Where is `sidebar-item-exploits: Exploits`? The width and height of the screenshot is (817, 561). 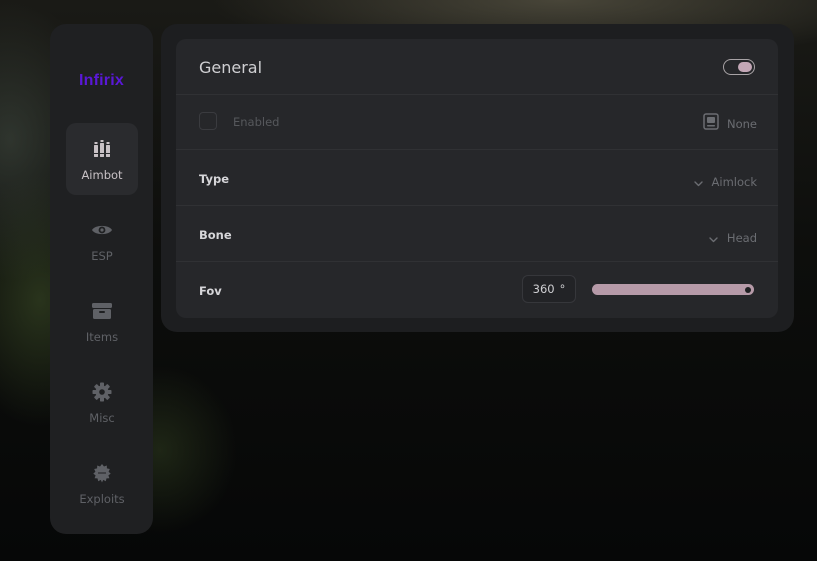 sidebar-item-exploits: Exploits is located at coordinates (102, 483).